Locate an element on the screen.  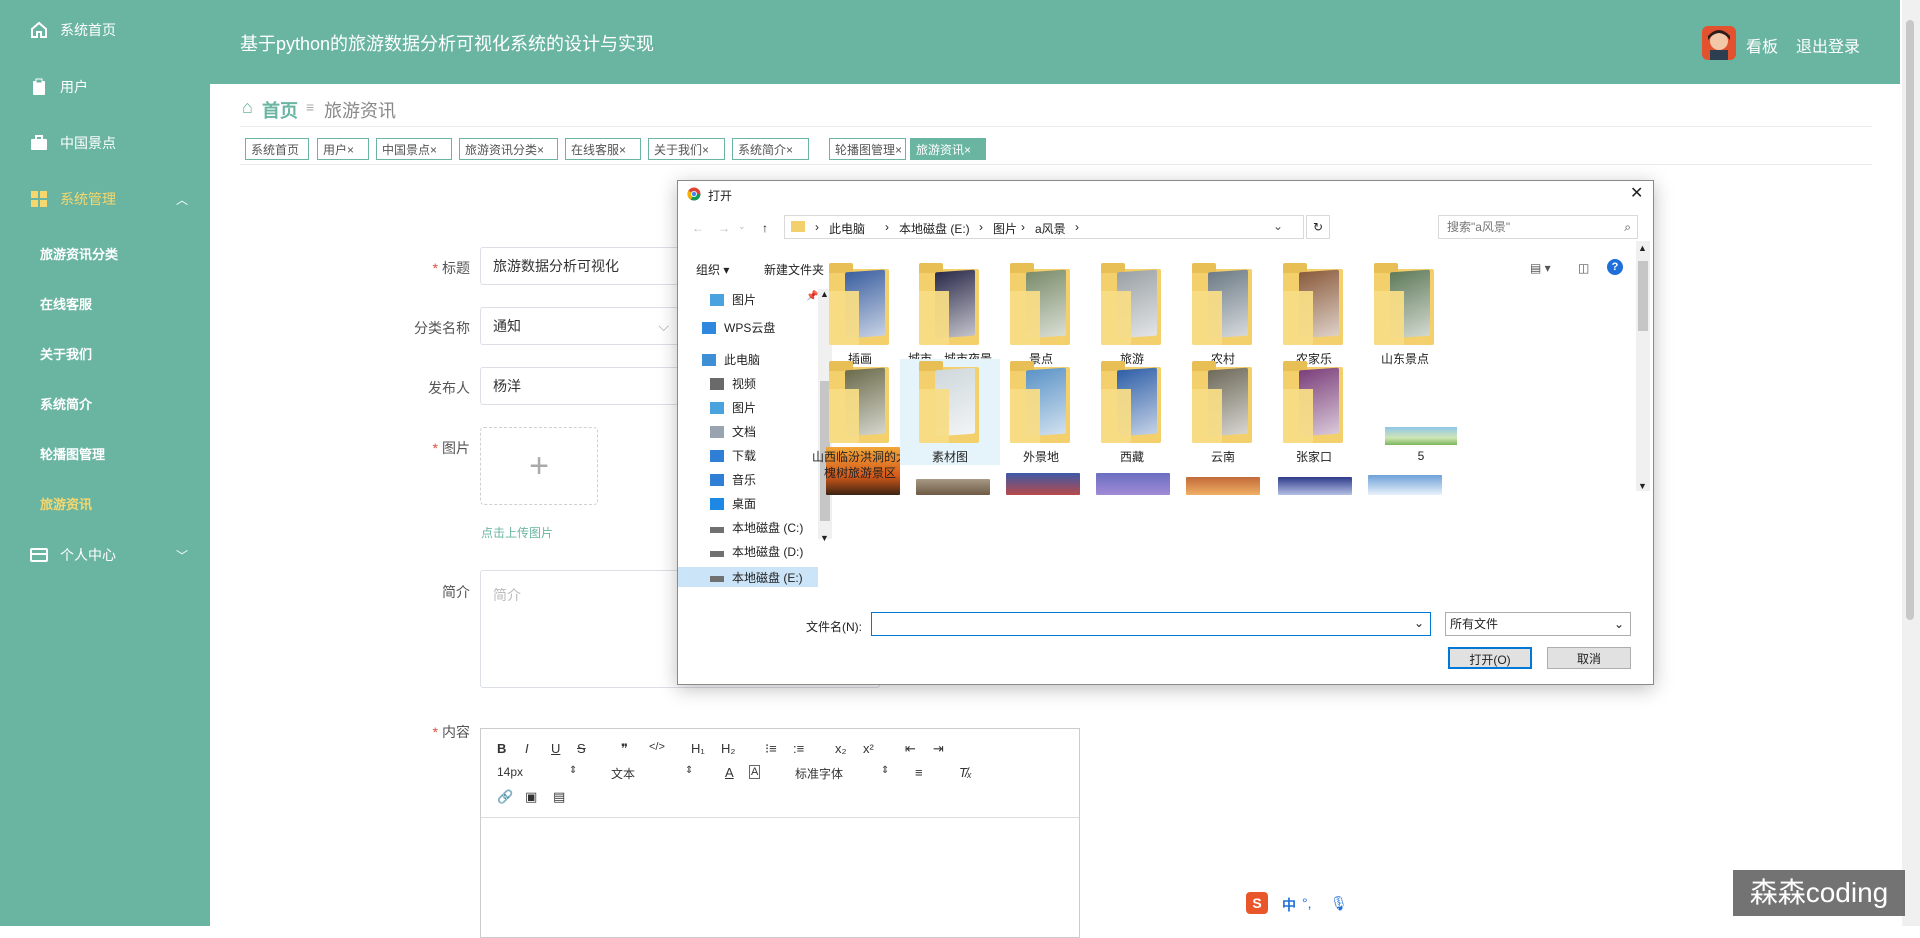
tag-item: 系统简介× is located at coordinates (770, 149).